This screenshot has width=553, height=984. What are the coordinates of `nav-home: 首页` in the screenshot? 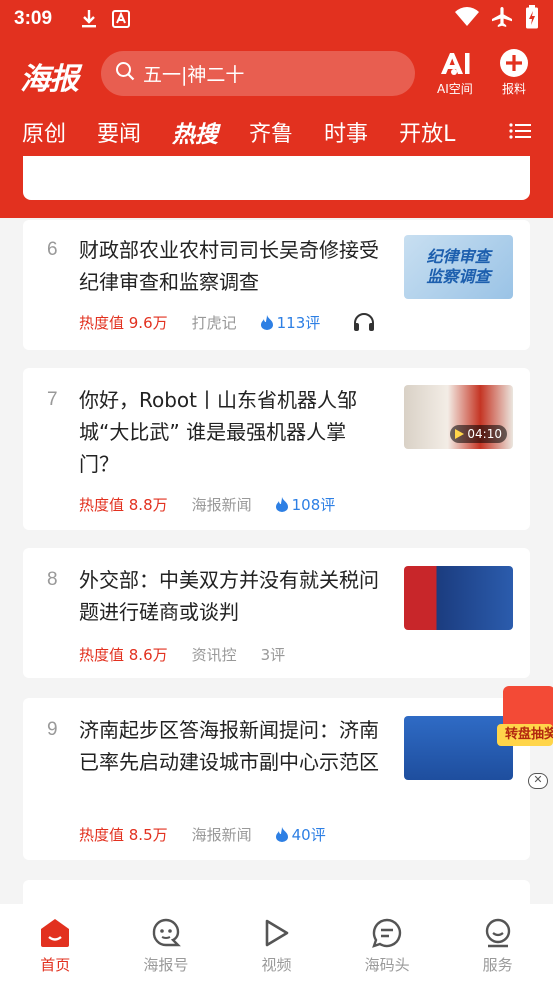 It's located at (55, 944).